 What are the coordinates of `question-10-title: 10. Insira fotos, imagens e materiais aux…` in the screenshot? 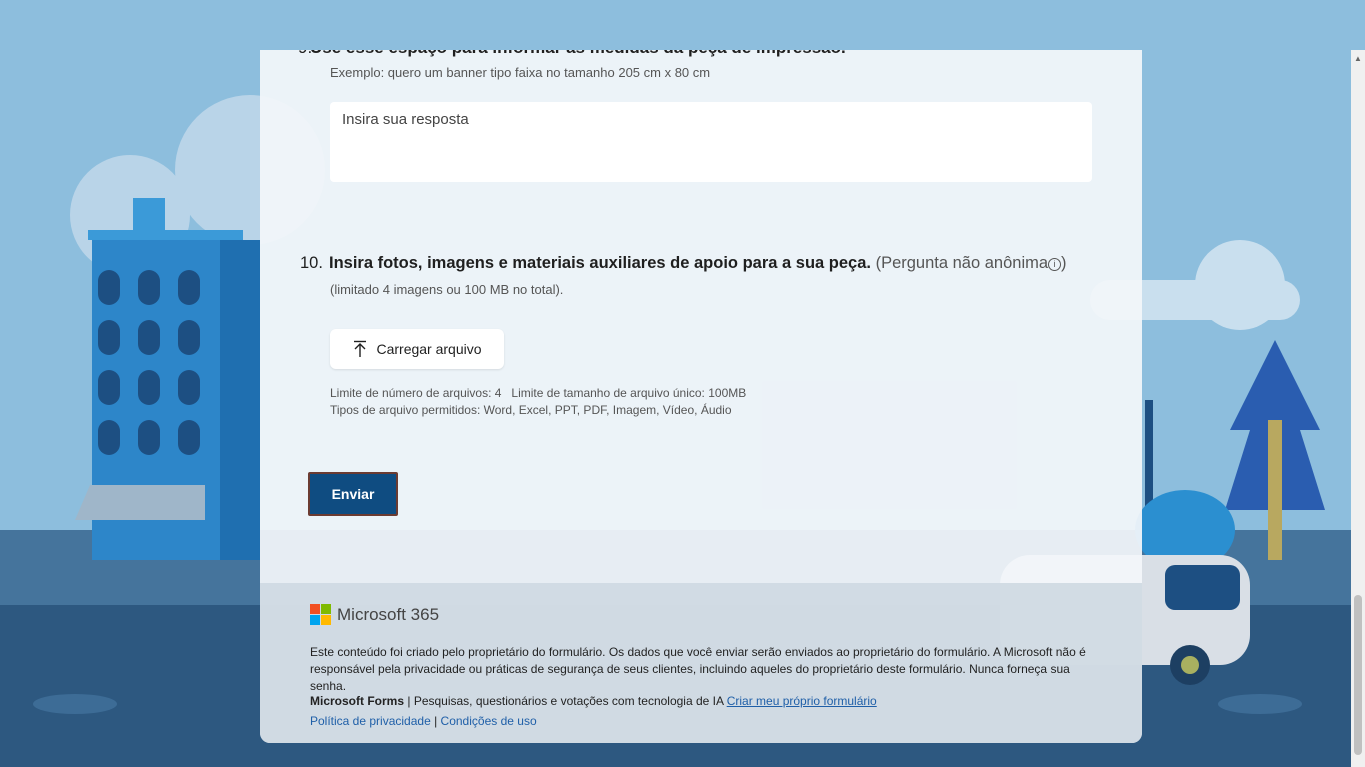 It's located at (710, 263).